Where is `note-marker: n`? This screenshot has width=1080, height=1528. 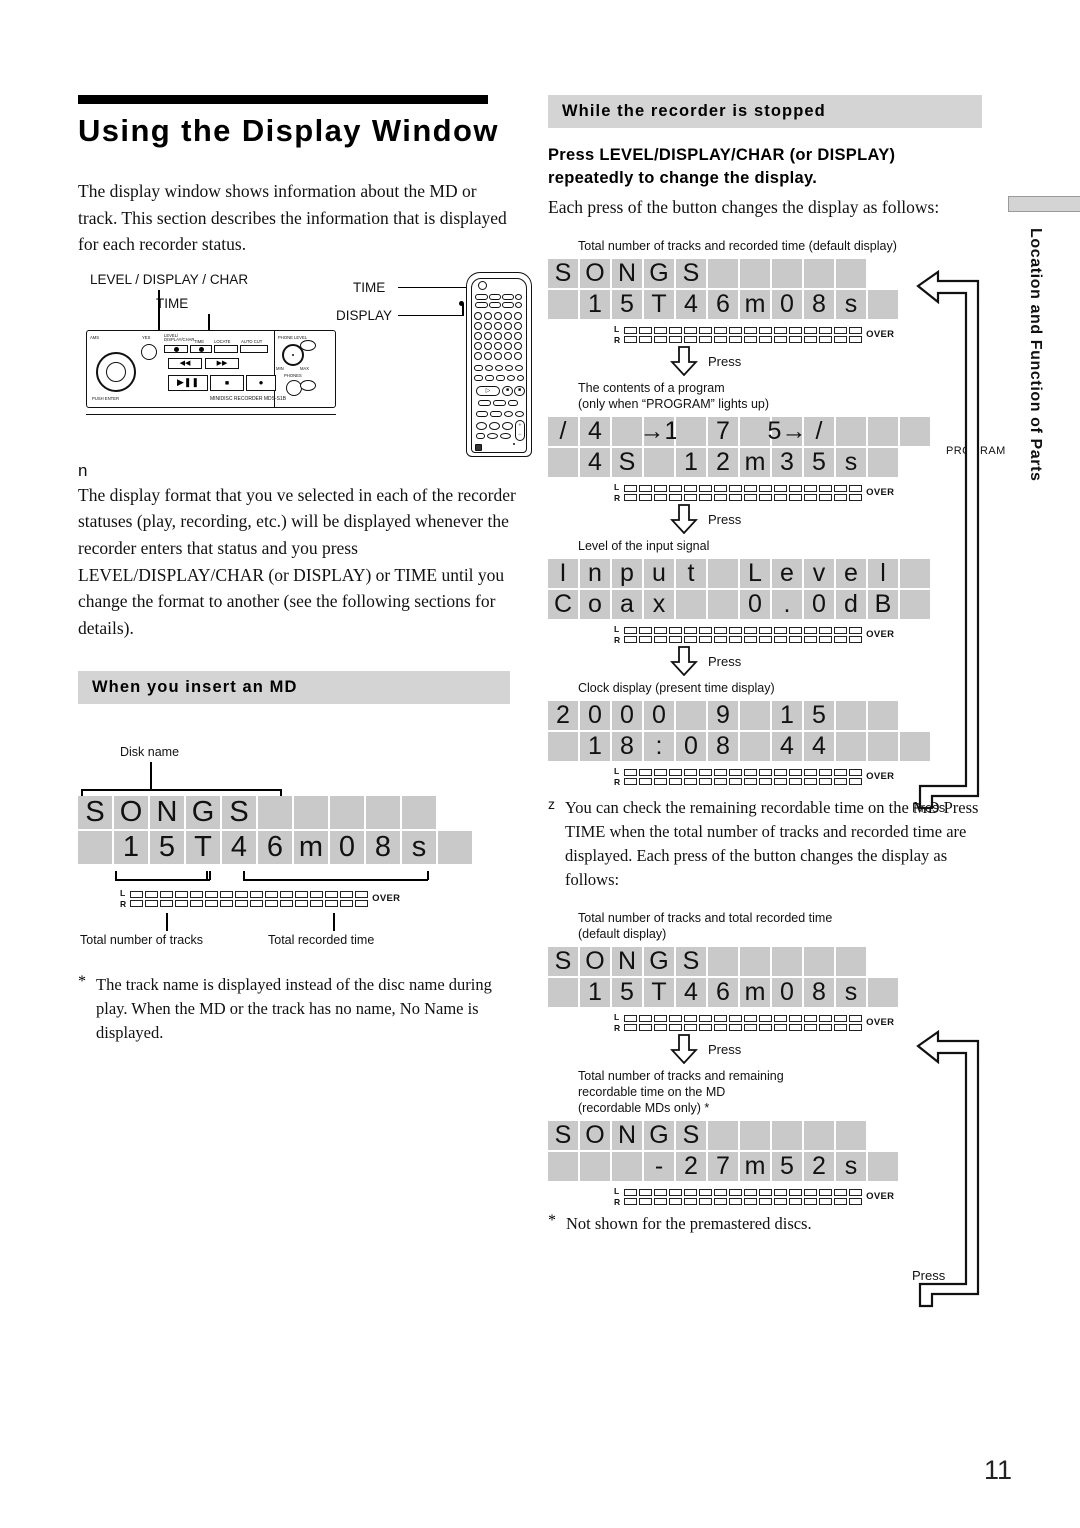 note-marker: n is located at coordinates (83, 470).